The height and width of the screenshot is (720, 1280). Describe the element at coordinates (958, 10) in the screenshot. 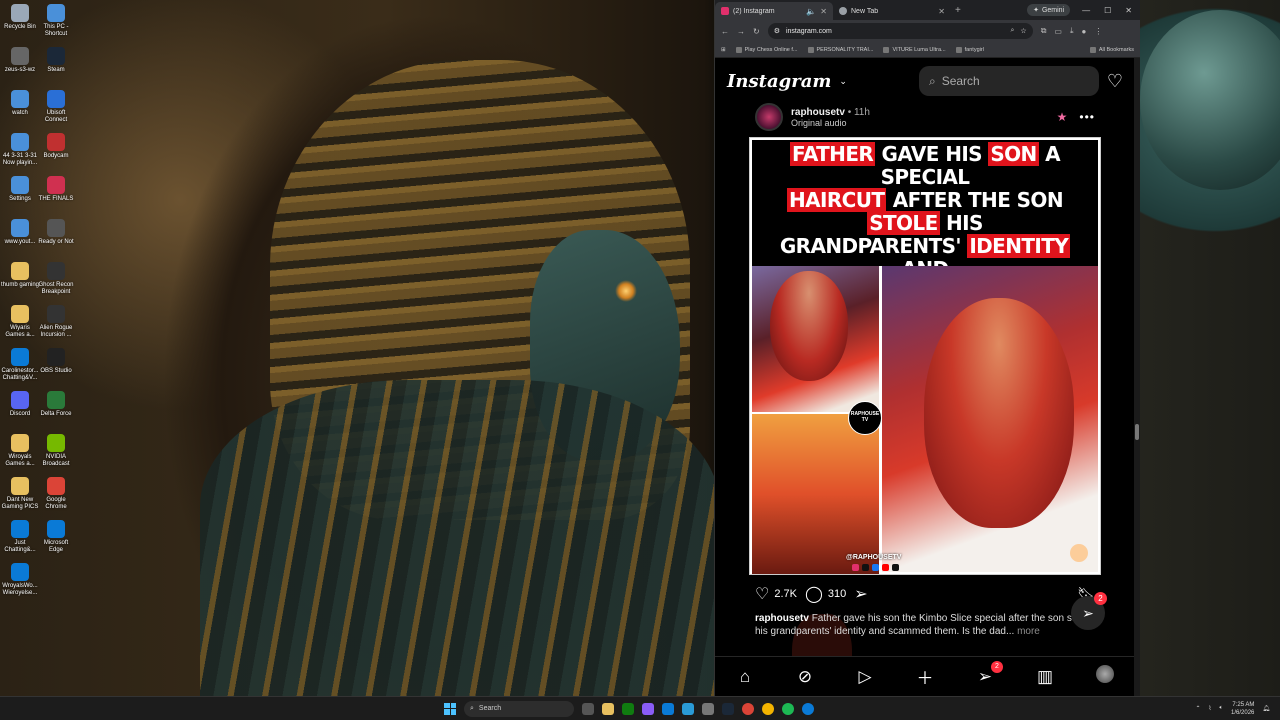

I see `new-tab-button: +` at that location.